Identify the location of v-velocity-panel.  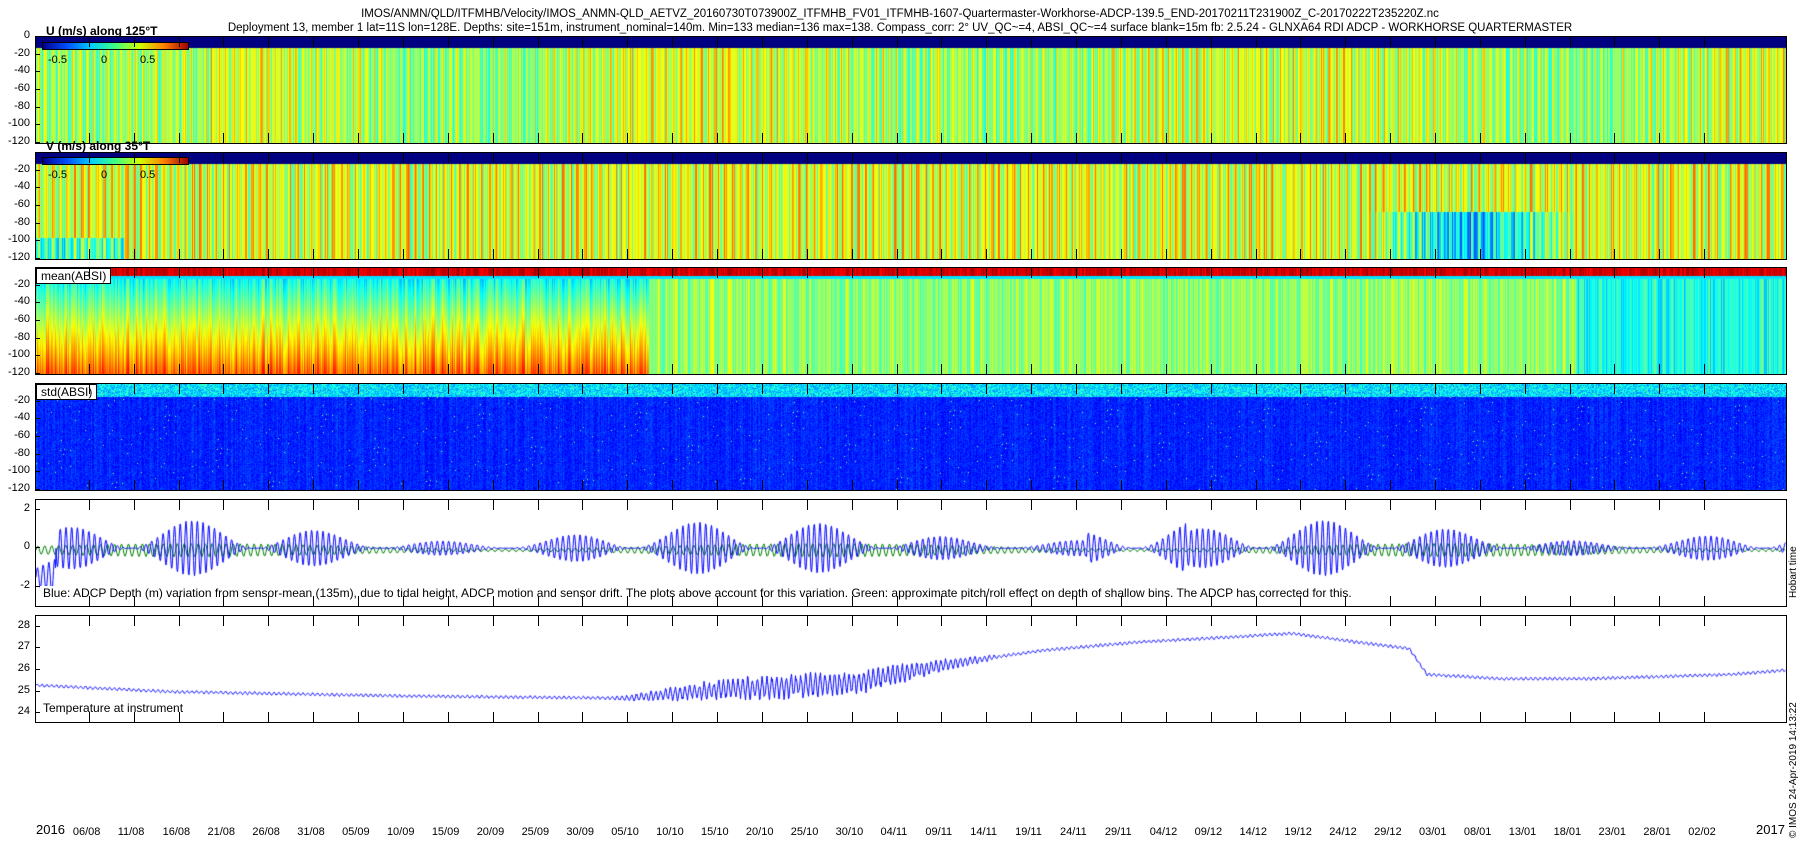
(911, 206).